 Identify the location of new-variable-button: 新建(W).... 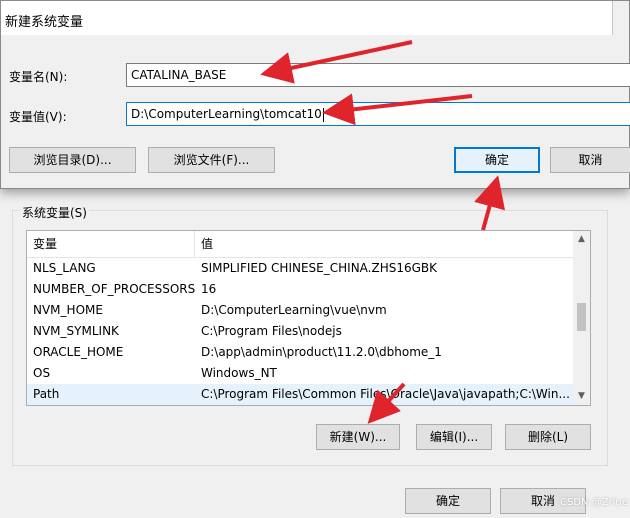
(358, 437).